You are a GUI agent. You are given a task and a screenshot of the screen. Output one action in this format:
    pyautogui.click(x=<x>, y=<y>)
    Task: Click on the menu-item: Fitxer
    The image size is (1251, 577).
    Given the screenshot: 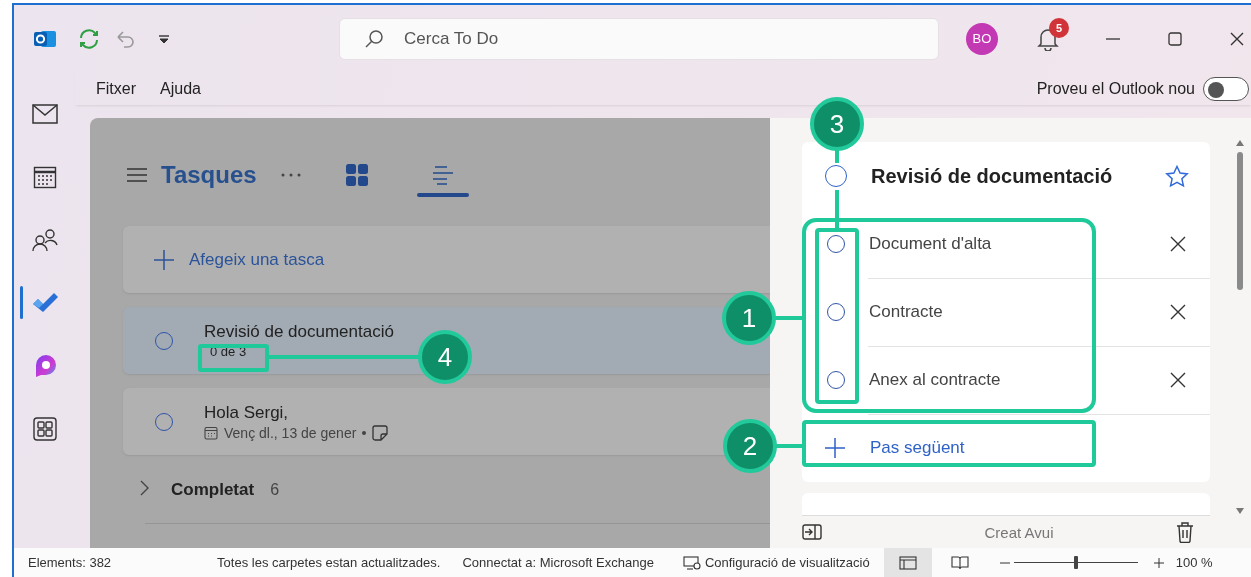 What is the action you would take?
    pyautogui.click(x=116, y=88)
    